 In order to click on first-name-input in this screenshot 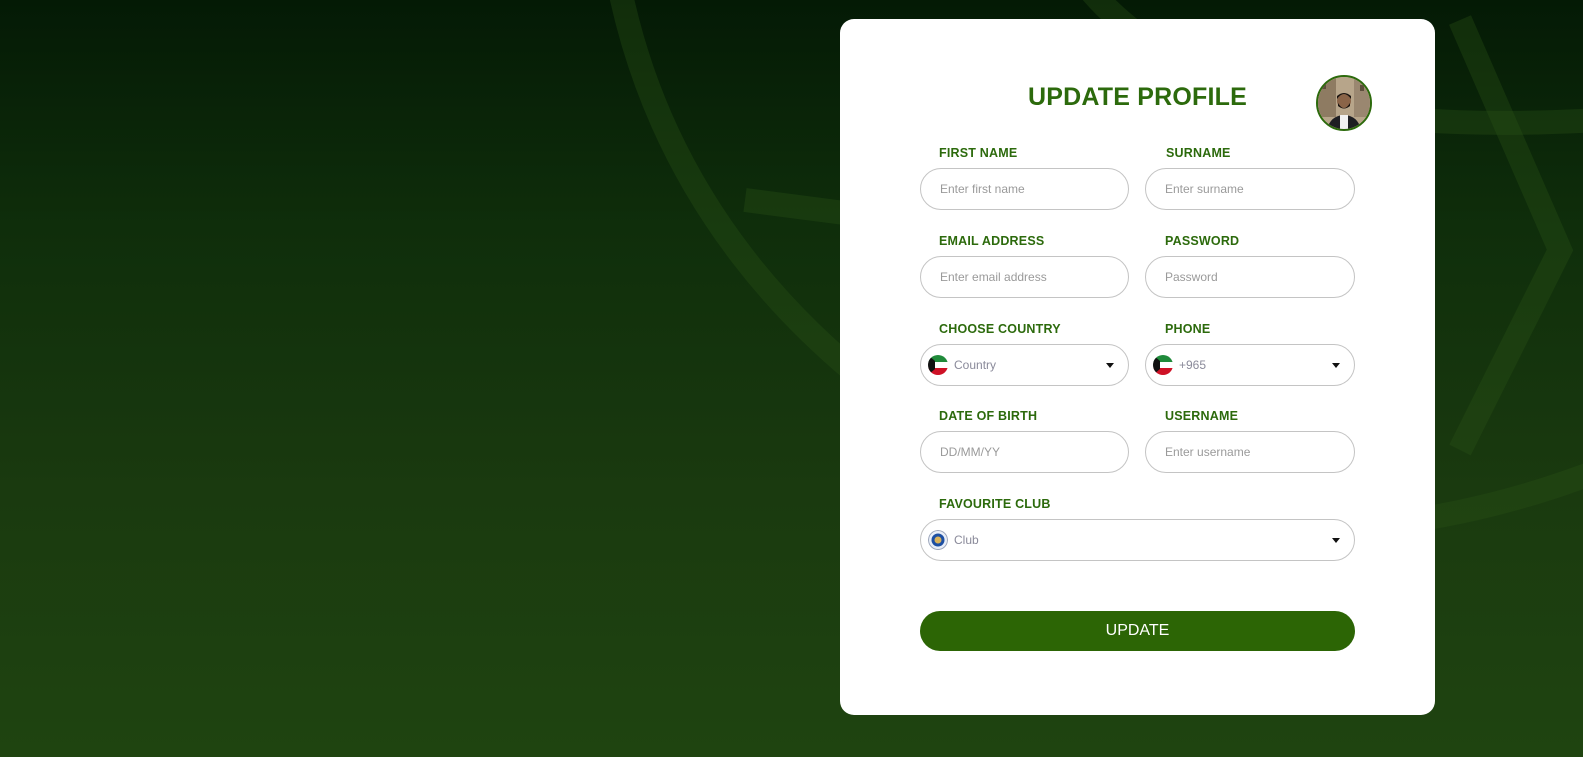, I will do `click(1024, 189)`.